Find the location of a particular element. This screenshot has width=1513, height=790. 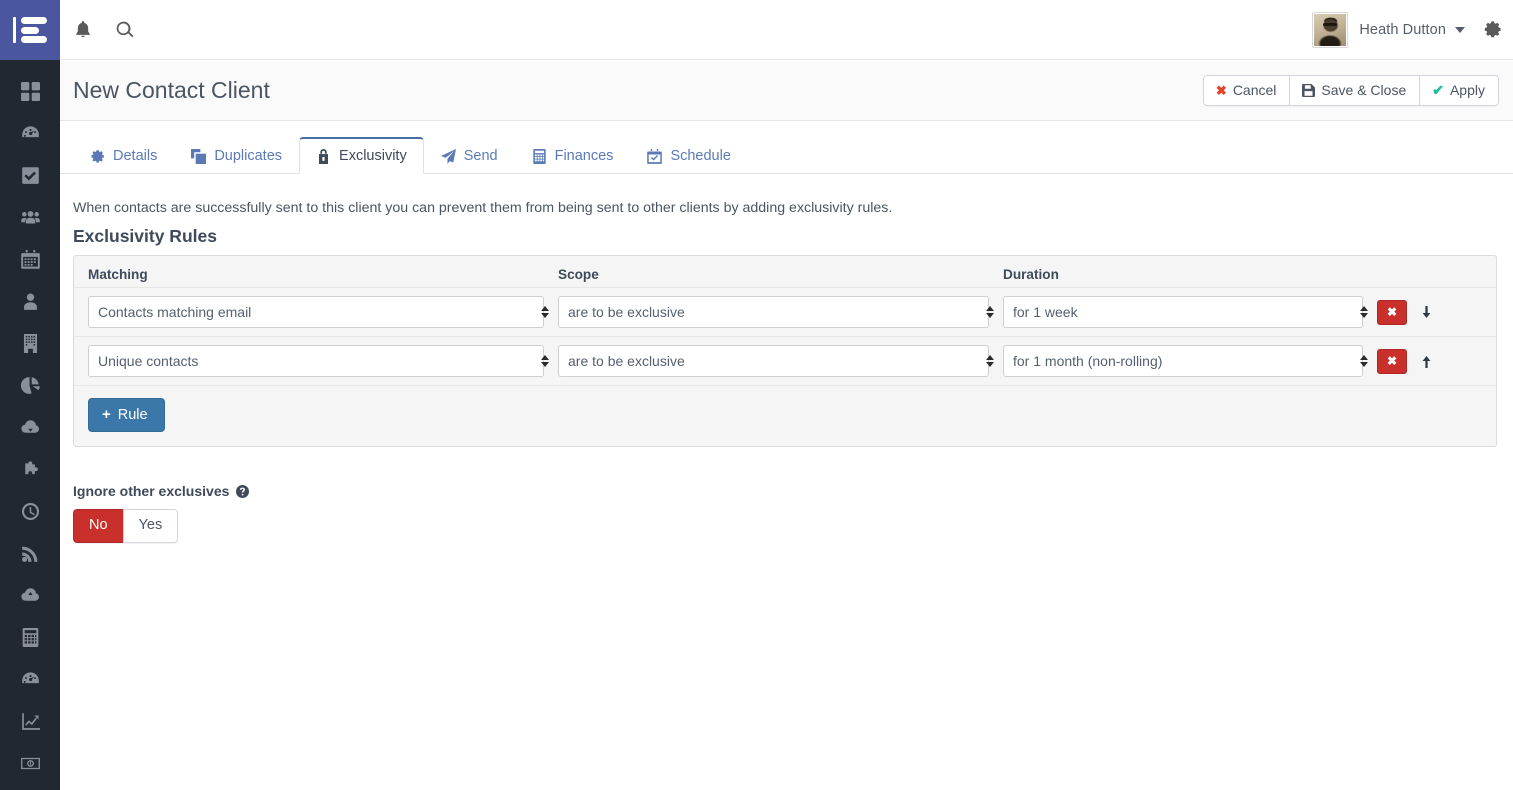

sidebar-item-contacts is located at coordinates (30, 217).